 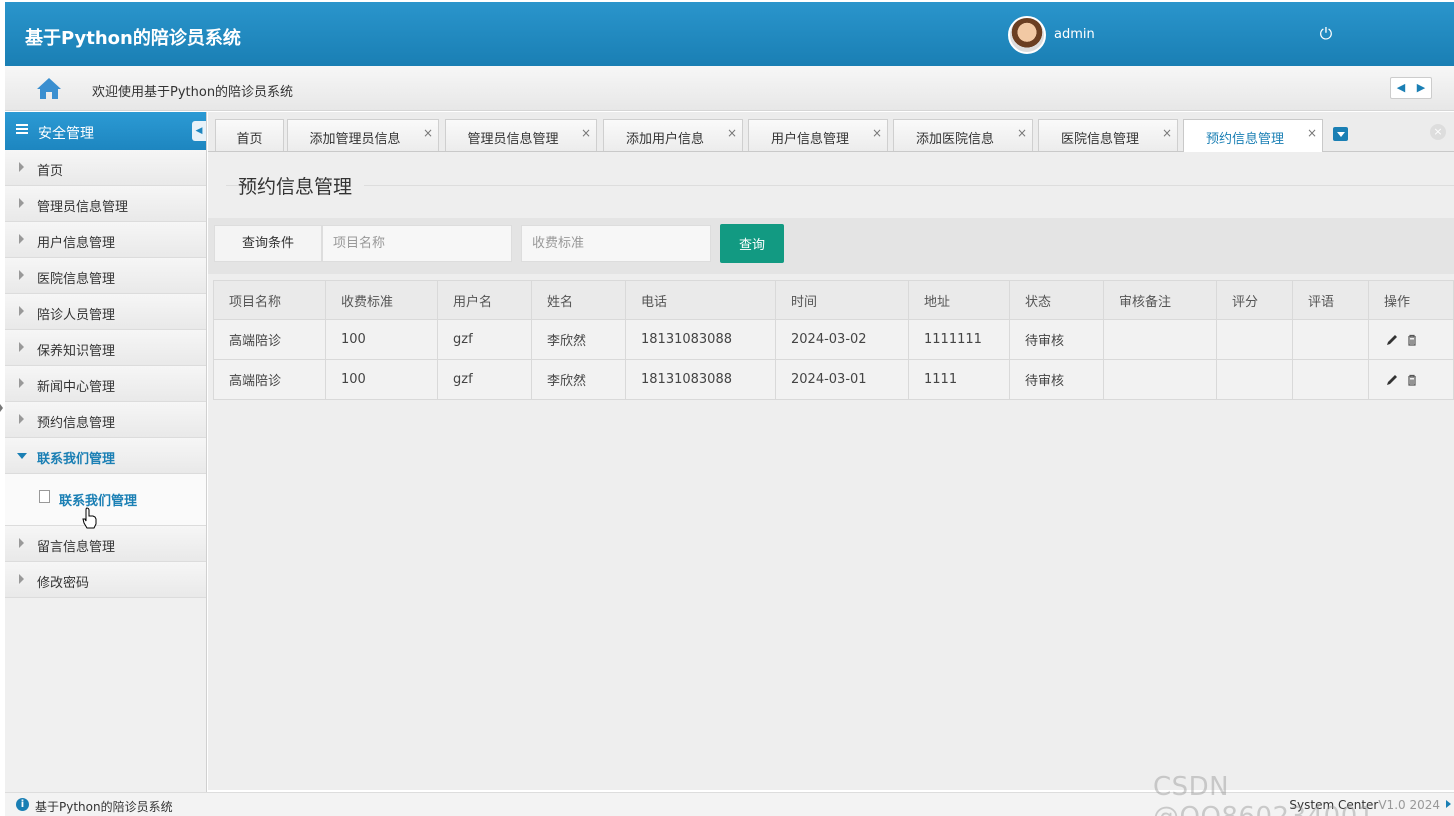 What do you see at coordinates (1254, 300) in the screenshot?
I see `column-header: 评分` at bounding box center [1254, 300].